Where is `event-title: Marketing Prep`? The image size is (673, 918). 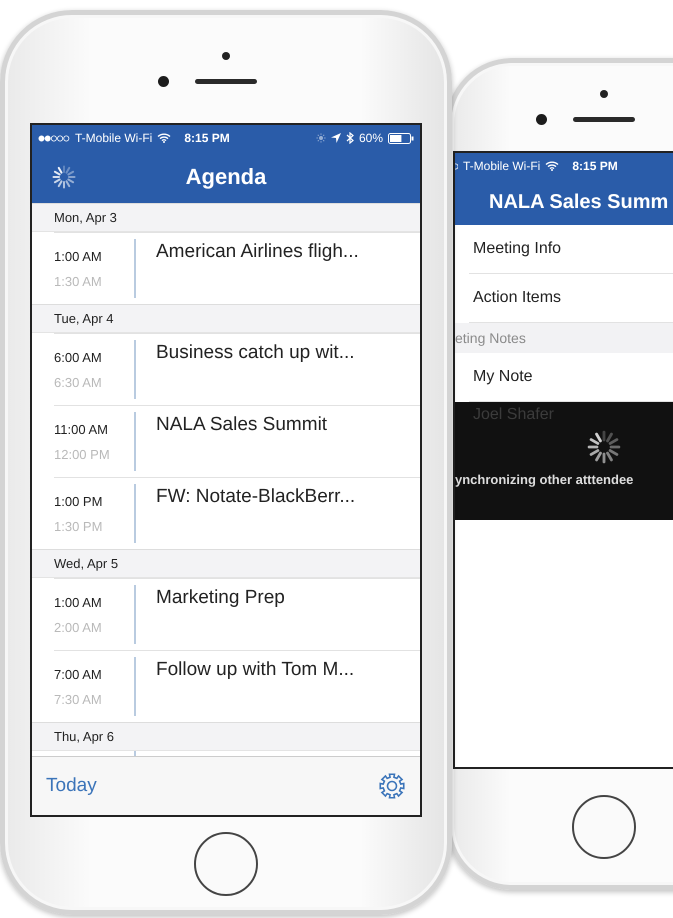
event-title: Marketing Prep is located at coordinates (220, 598).